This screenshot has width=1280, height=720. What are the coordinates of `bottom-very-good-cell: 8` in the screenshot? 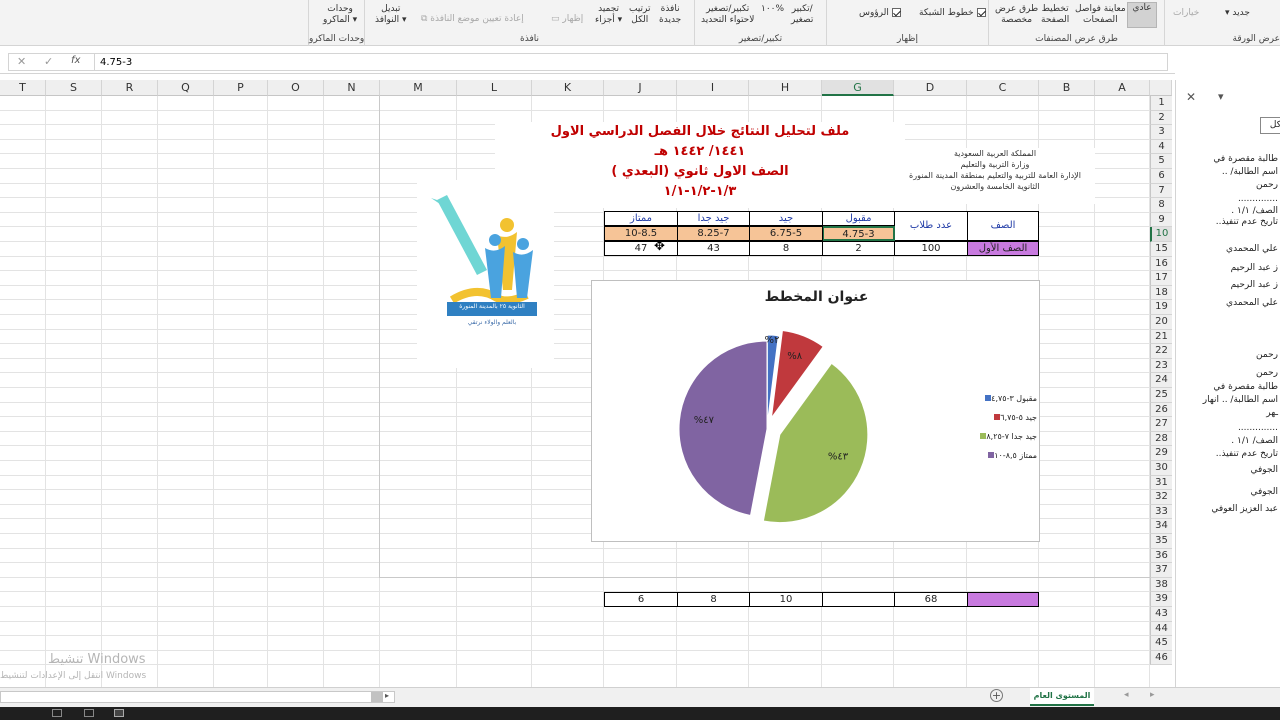 It's located at (713, 599).